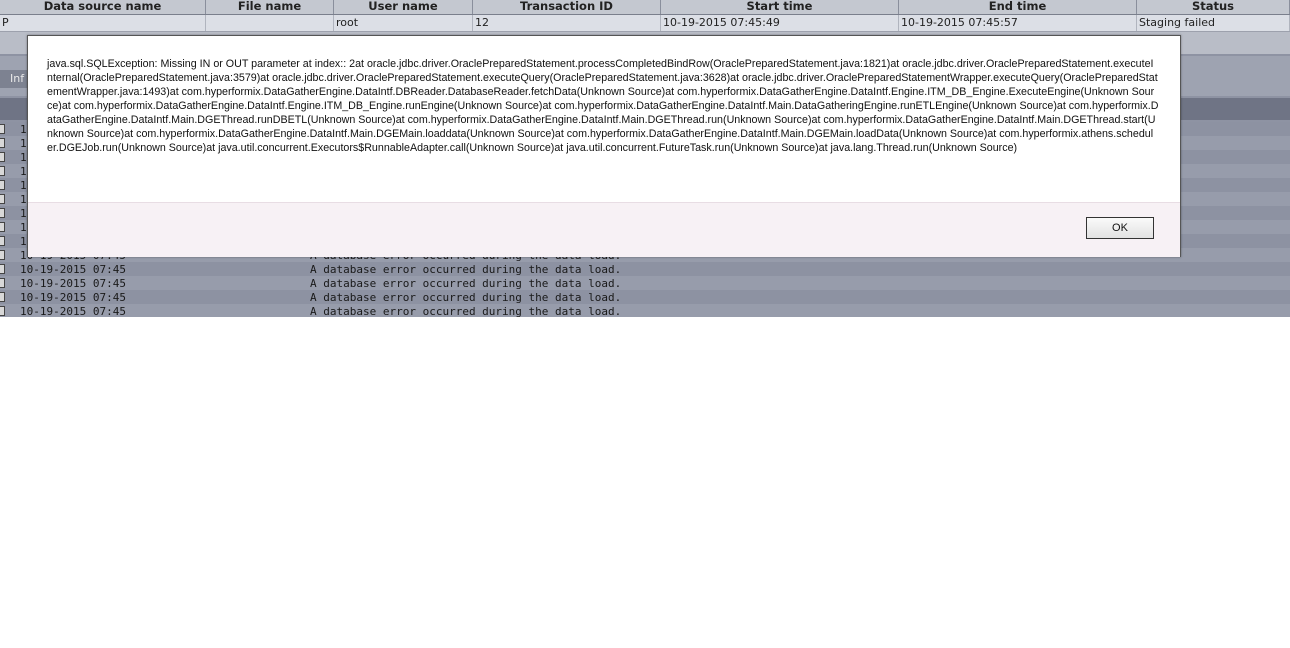 This screenshot has width=1290, height=648. Describe the element at coordinates (780, 23) in the screenshot. I see `cell-start-time: 10-19-2015 07:45:49` at that location.